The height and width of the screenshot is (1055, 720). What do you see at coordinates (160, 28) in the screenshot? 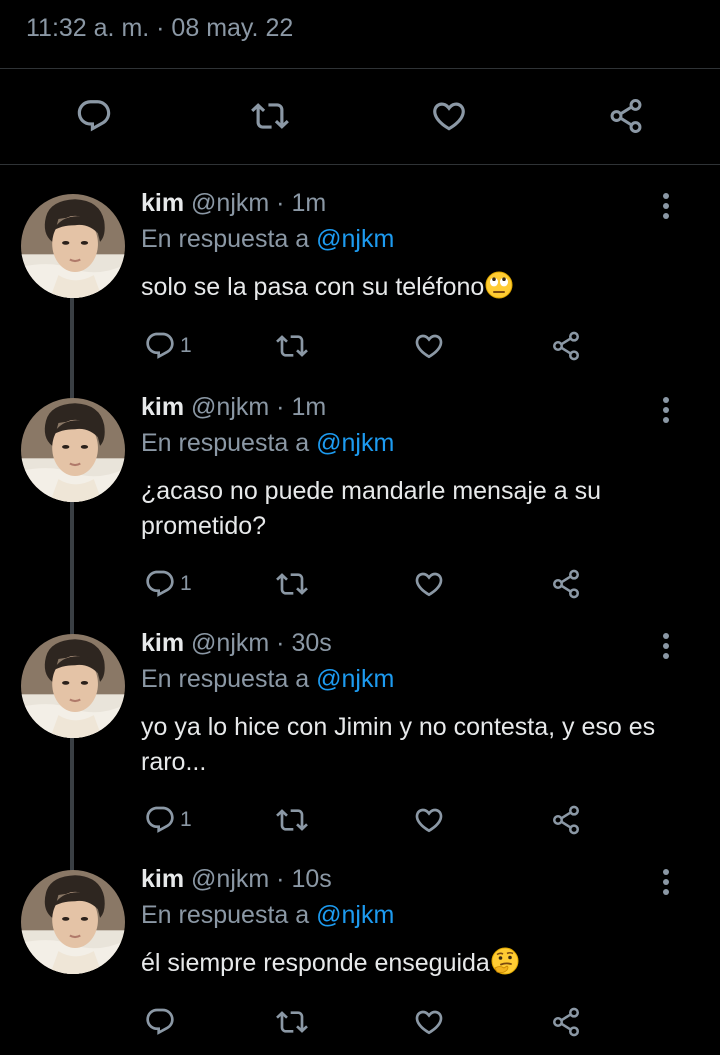
I see `tweet-timestamp: 11:32 a. m. · 08 may. 22` at bounding box center [160, 28].